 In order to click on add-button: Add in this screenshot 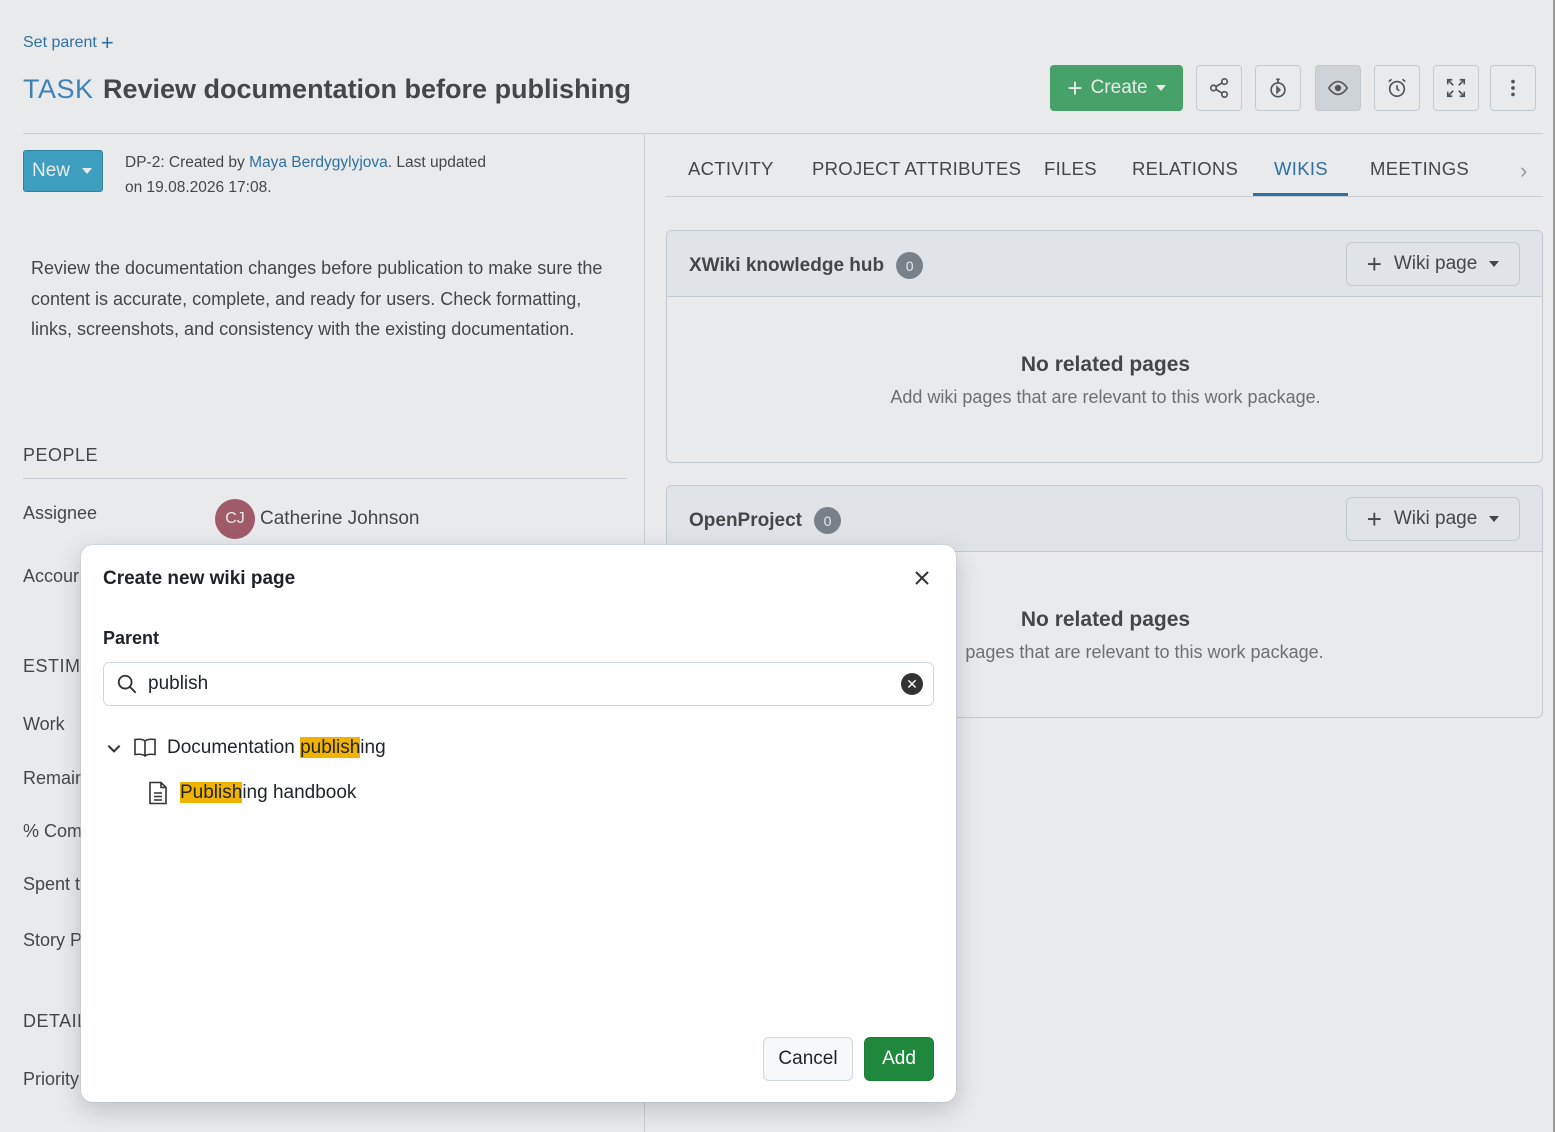, I will do `click(899, 1059)`.